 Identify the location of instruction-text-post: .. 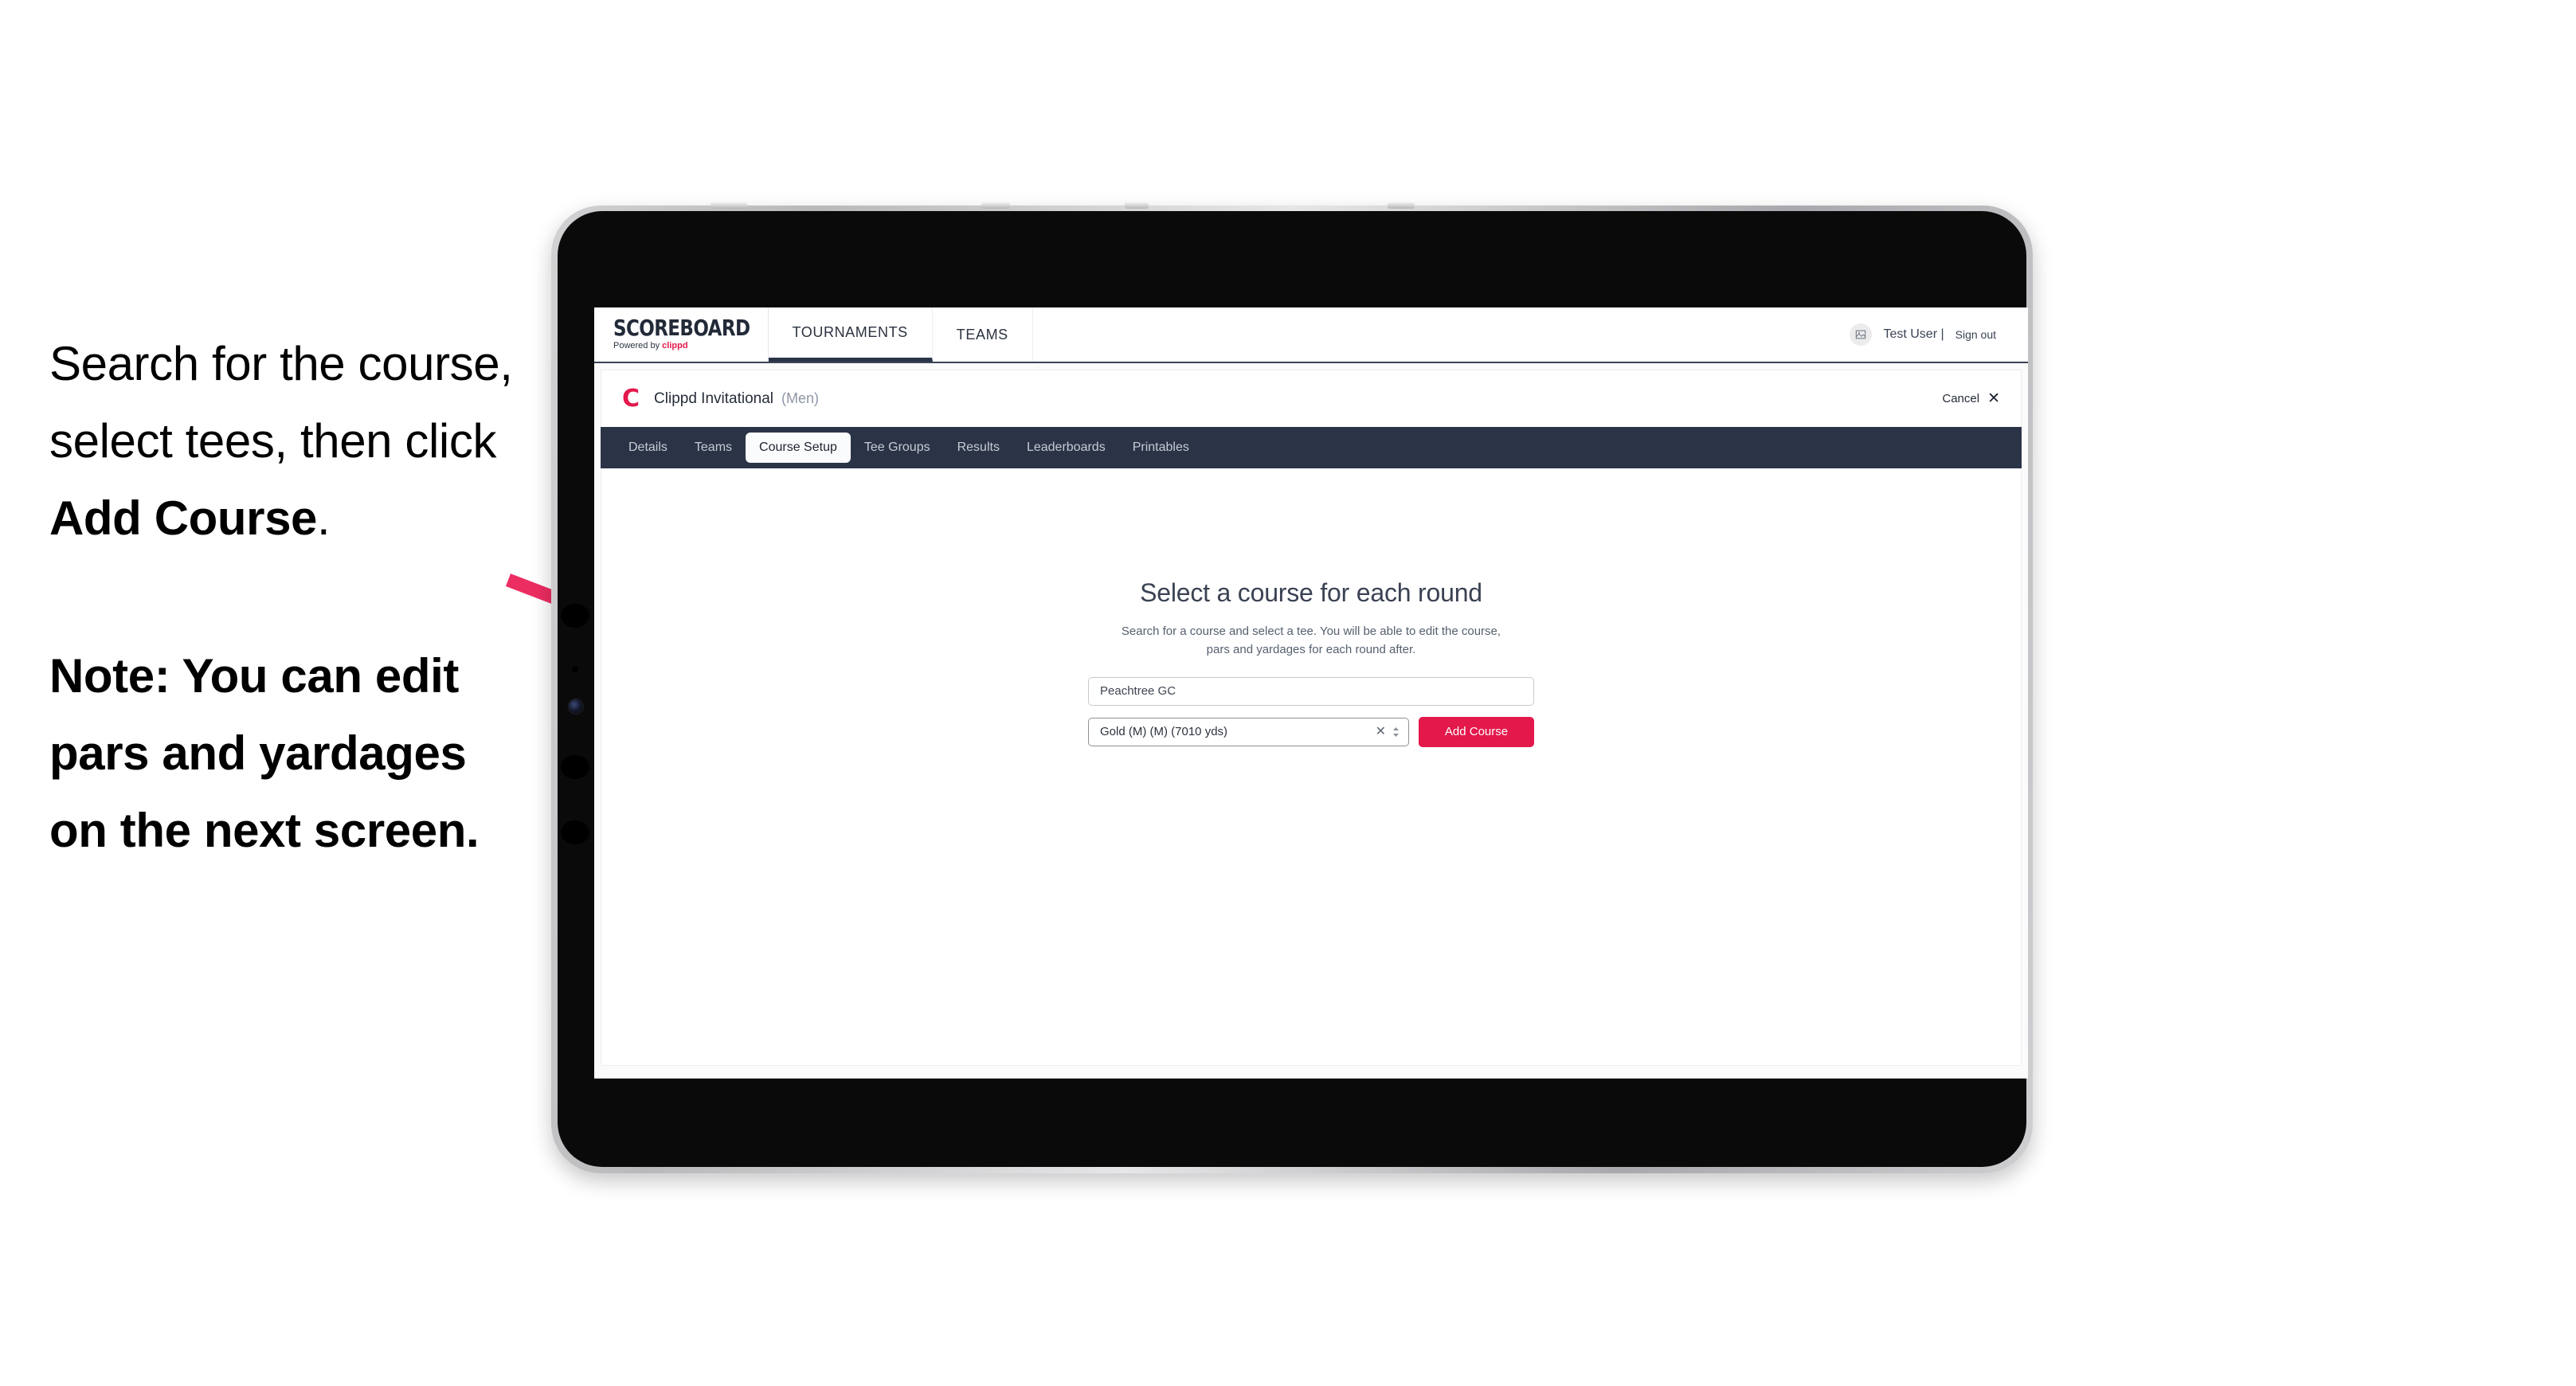
(324, 518).